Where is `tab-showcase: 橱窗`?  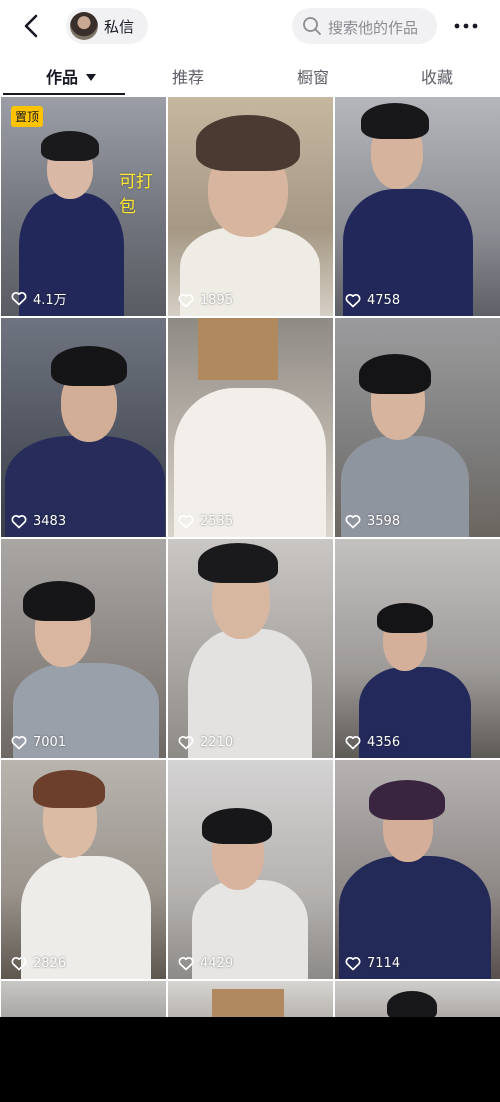 tab-showcase: 橱窗 is located at coordinates (313, 76).